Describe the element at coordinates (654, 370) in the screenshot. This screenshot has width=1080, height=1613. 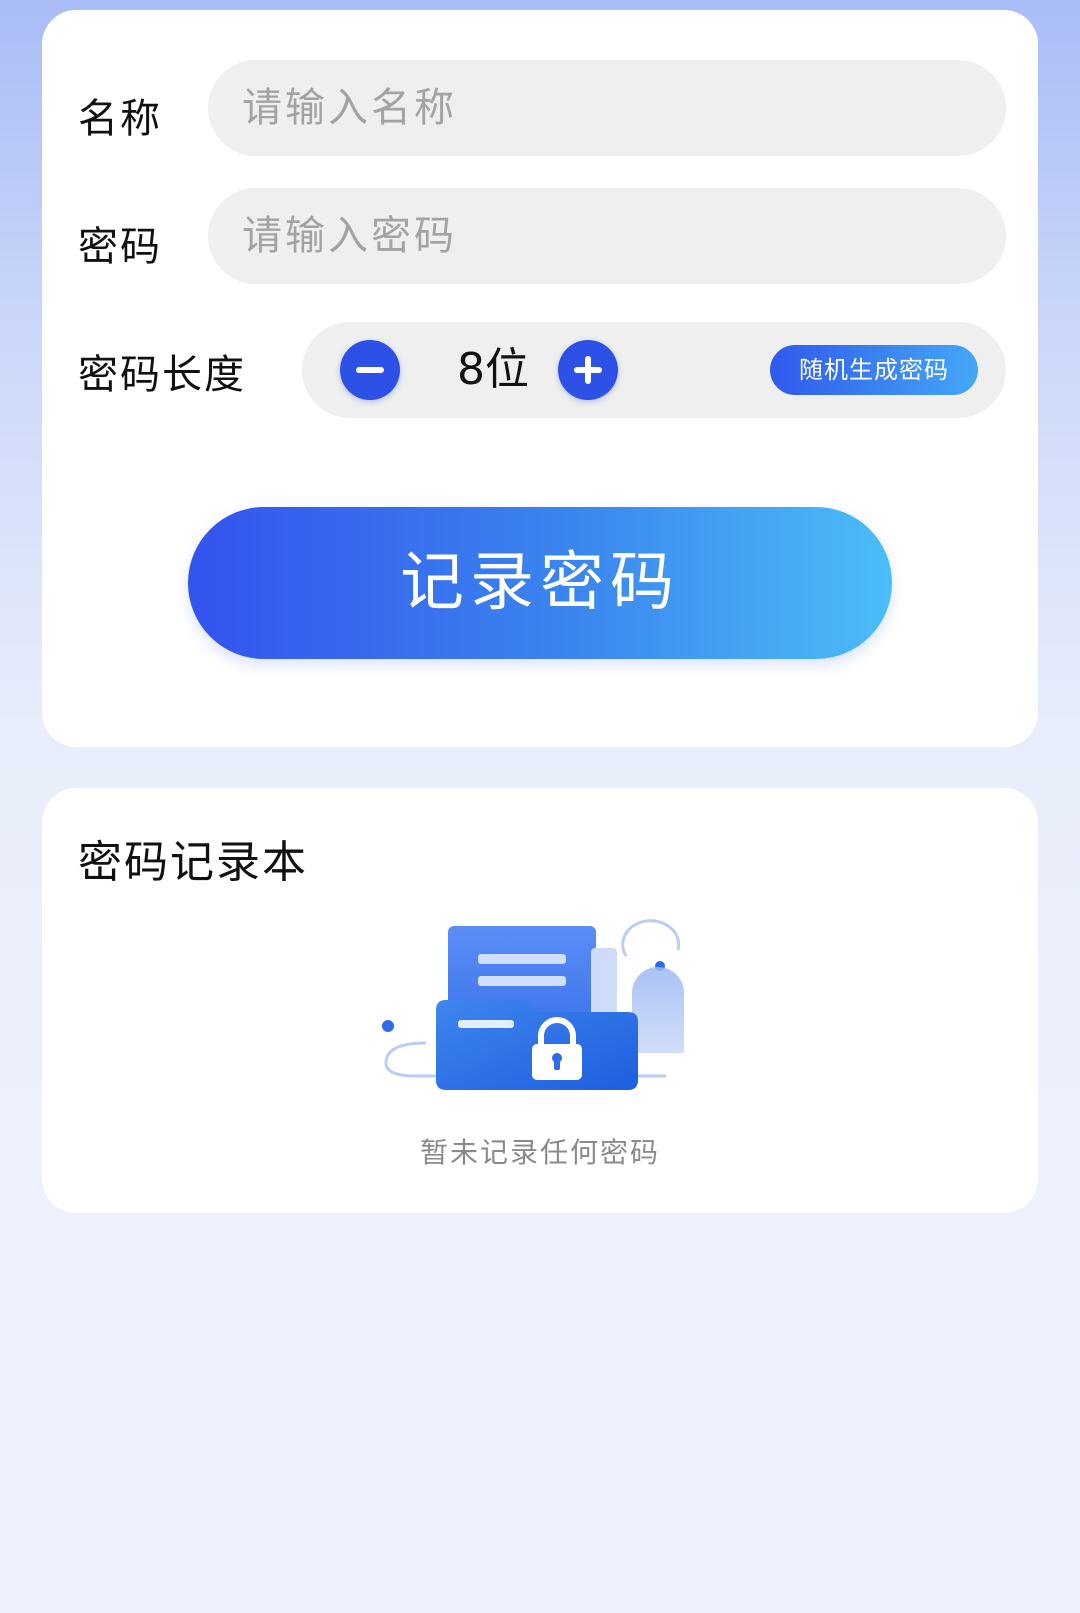
I see `password-length-stepper: 8位 随机生成密码` at that location.